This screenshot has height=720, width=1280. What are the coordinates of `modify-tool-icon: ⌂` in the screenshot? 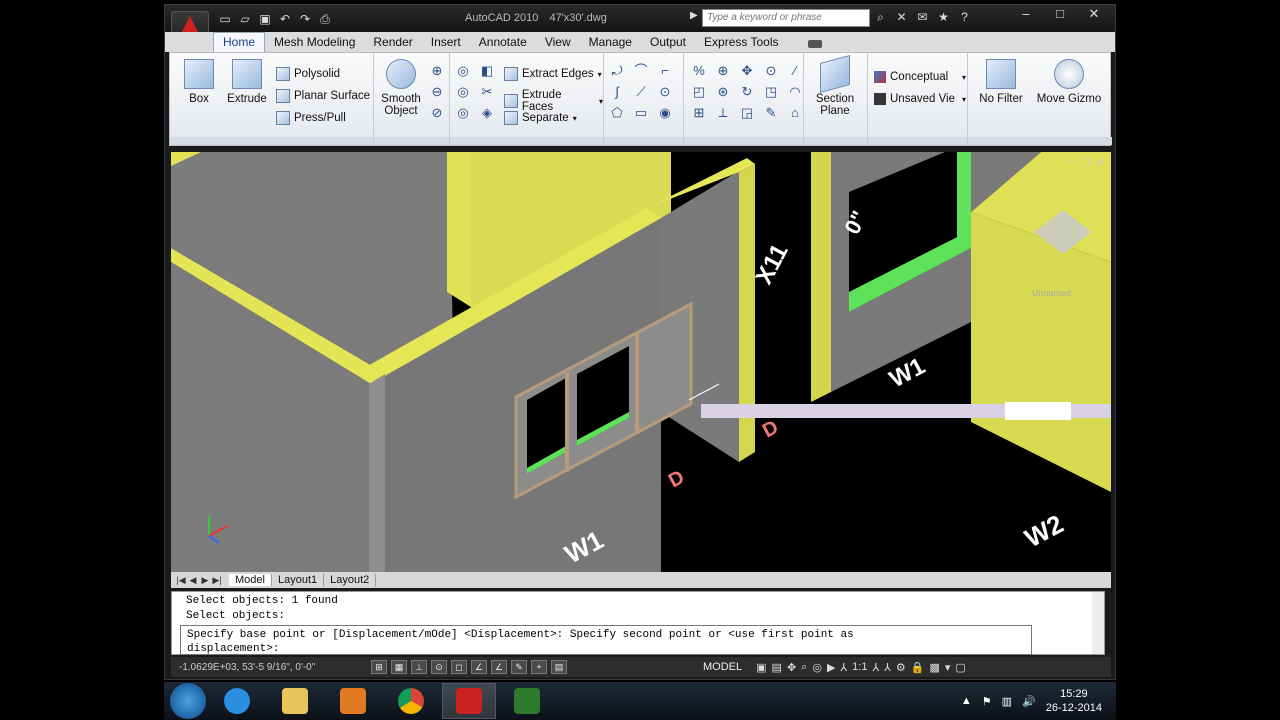 It's located at (795, 113).